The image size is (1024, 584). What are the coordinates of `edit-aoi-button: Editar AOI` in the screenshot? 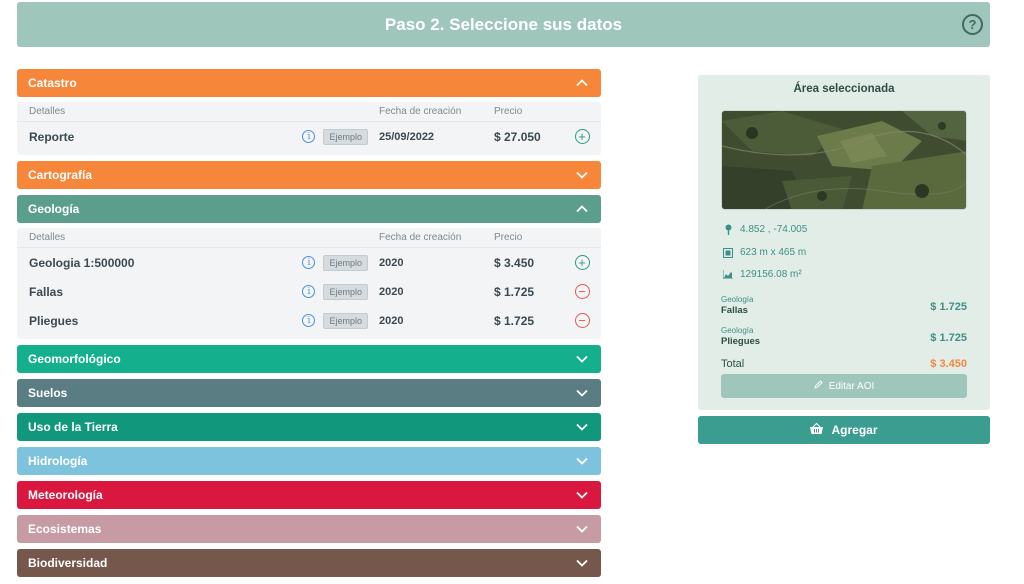 It's located at (844, 386).